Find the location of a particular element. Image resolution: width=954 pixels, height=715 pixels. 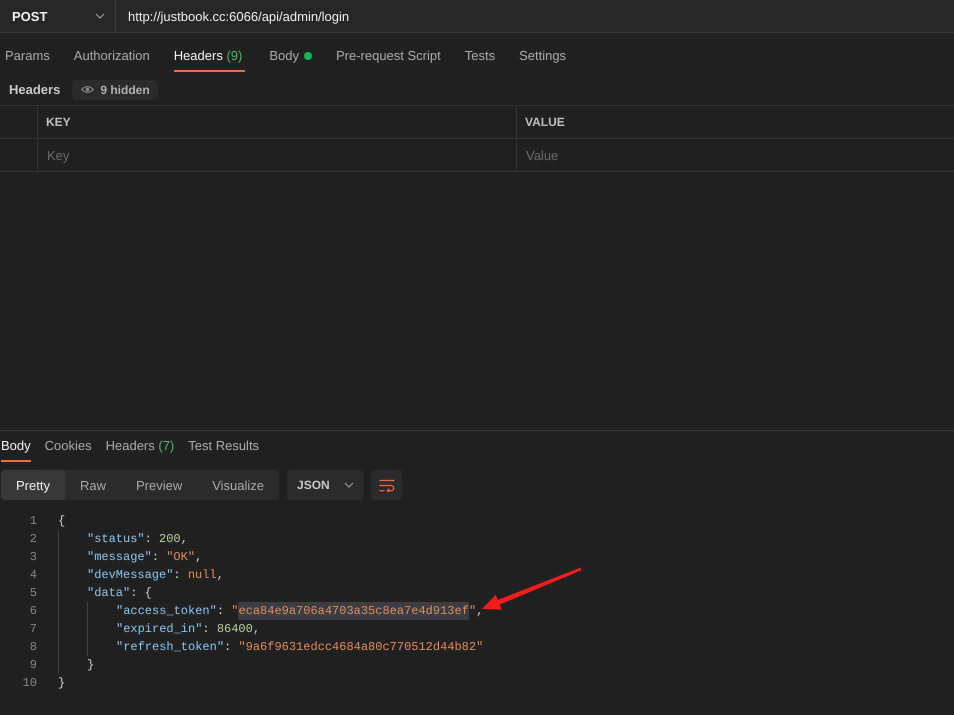

request-tab: Pre-request Script is located at coordinates (388, 57).